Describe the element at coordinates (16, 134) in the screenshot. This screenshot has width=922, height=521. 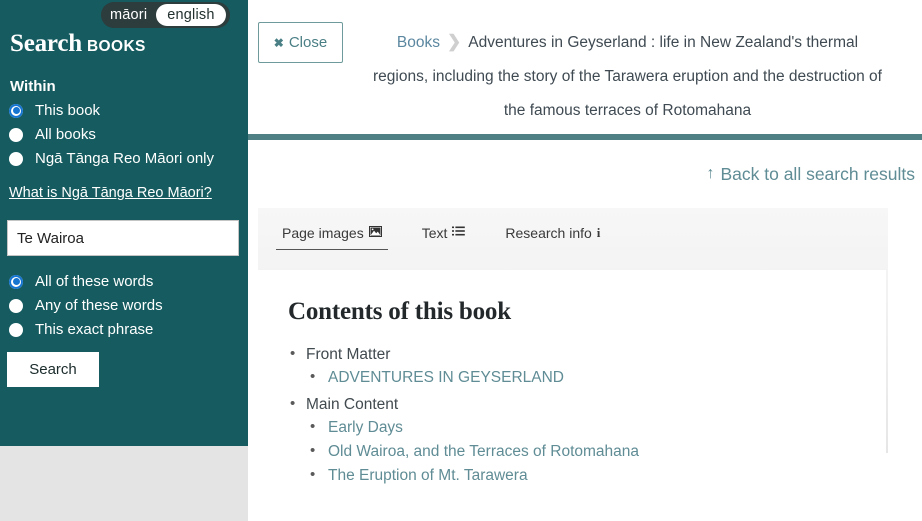
I see `radio-icon-all-books` at that location.